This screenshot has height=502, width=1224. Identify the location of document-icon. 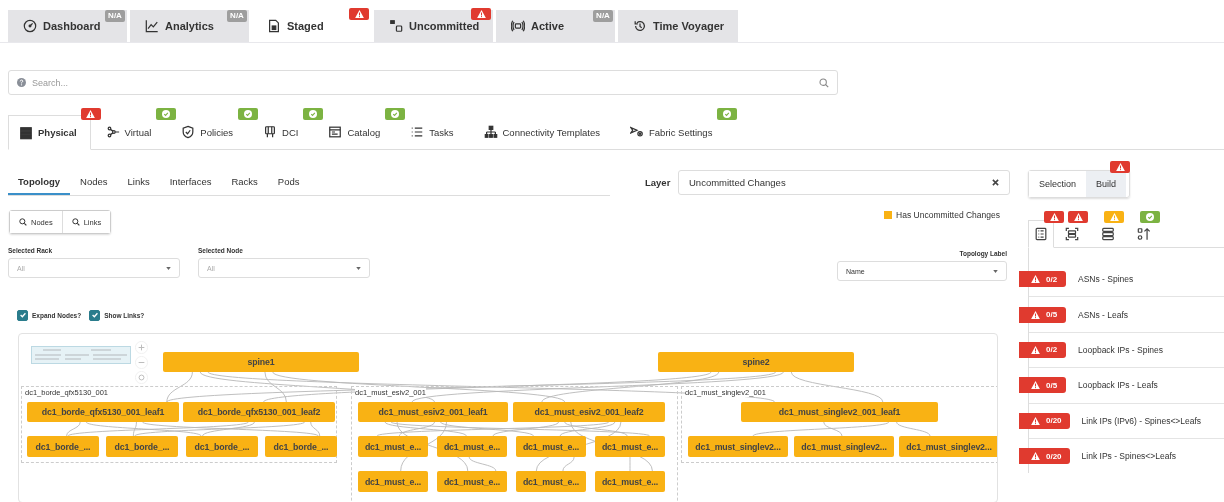
(274, 26).